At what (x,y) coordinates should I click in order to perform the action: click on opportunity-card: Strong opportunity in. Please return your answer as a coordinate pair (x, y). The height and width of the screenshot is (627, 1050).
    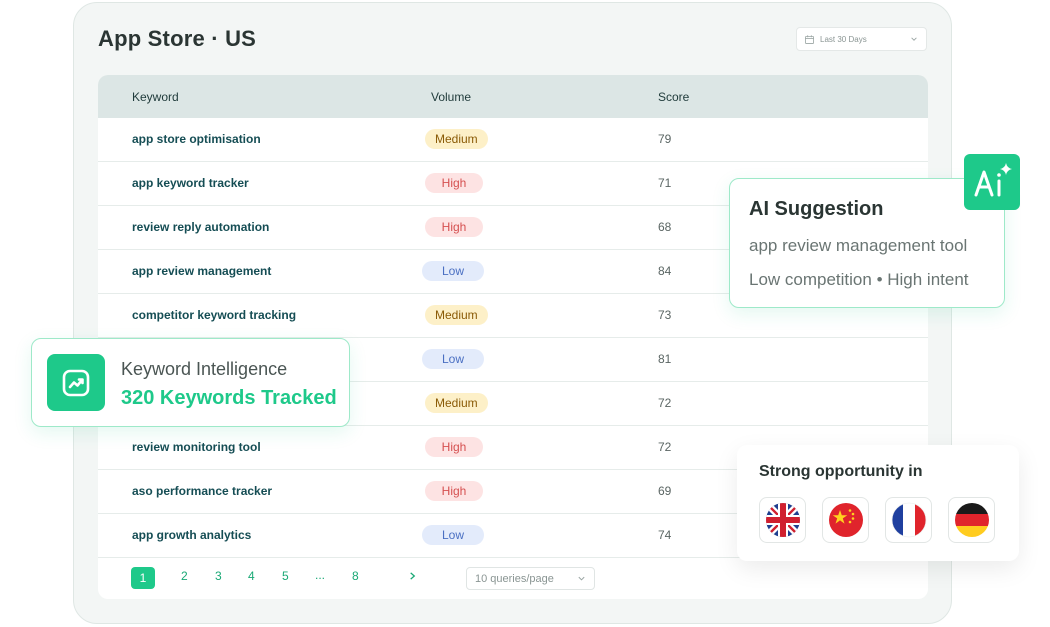
    Looking at the image, I should click on (878, 503).